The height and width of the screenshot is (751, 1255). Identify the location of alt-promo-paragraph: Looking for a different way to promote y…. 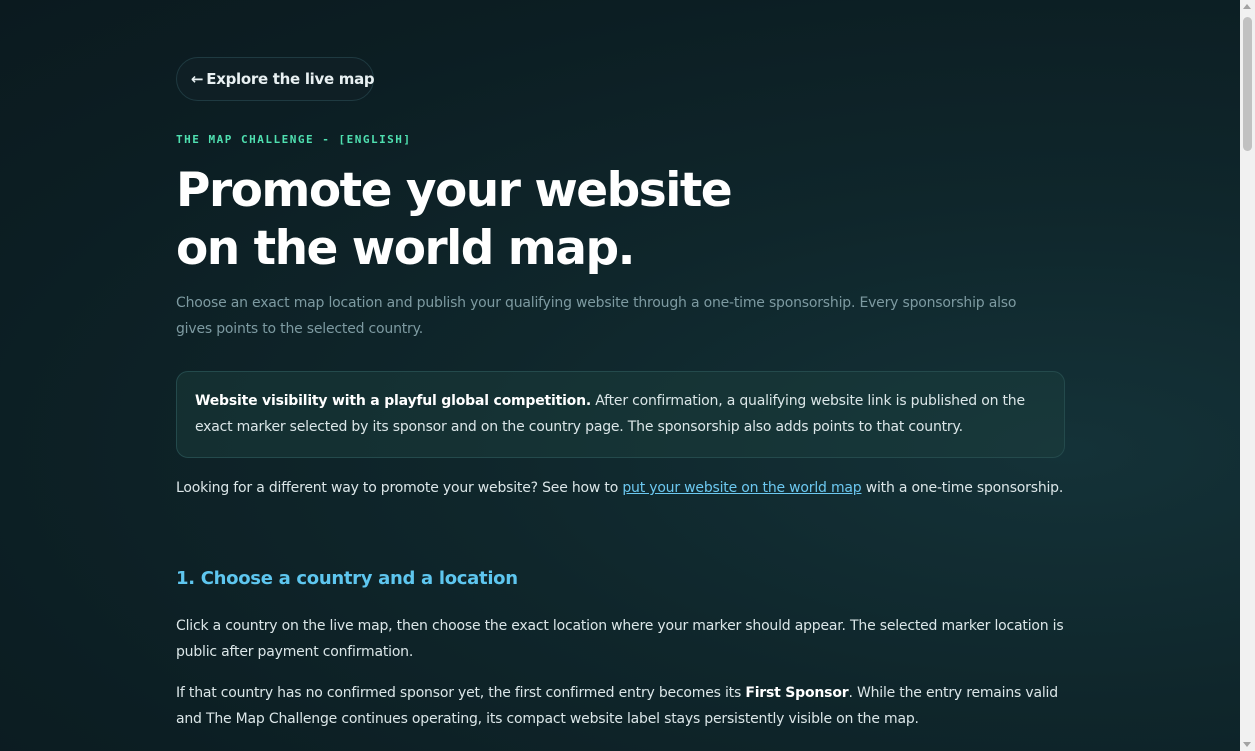
(621, 488).